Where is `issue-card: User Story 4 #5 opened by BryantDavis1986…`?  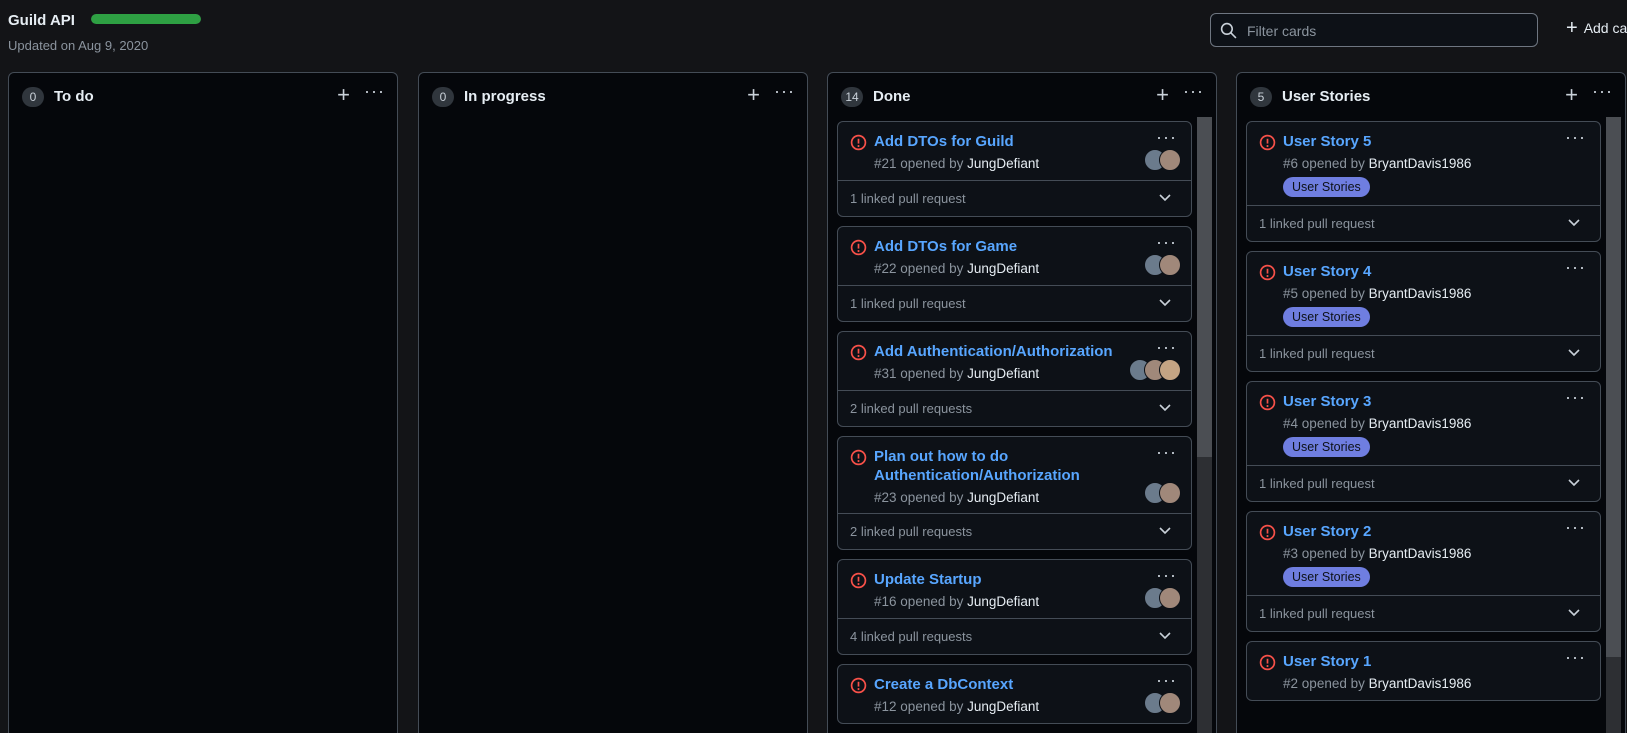 issue-card: User Story 4 #5 opened by BryantDavis1986… is located at coordinates (1423, 311).